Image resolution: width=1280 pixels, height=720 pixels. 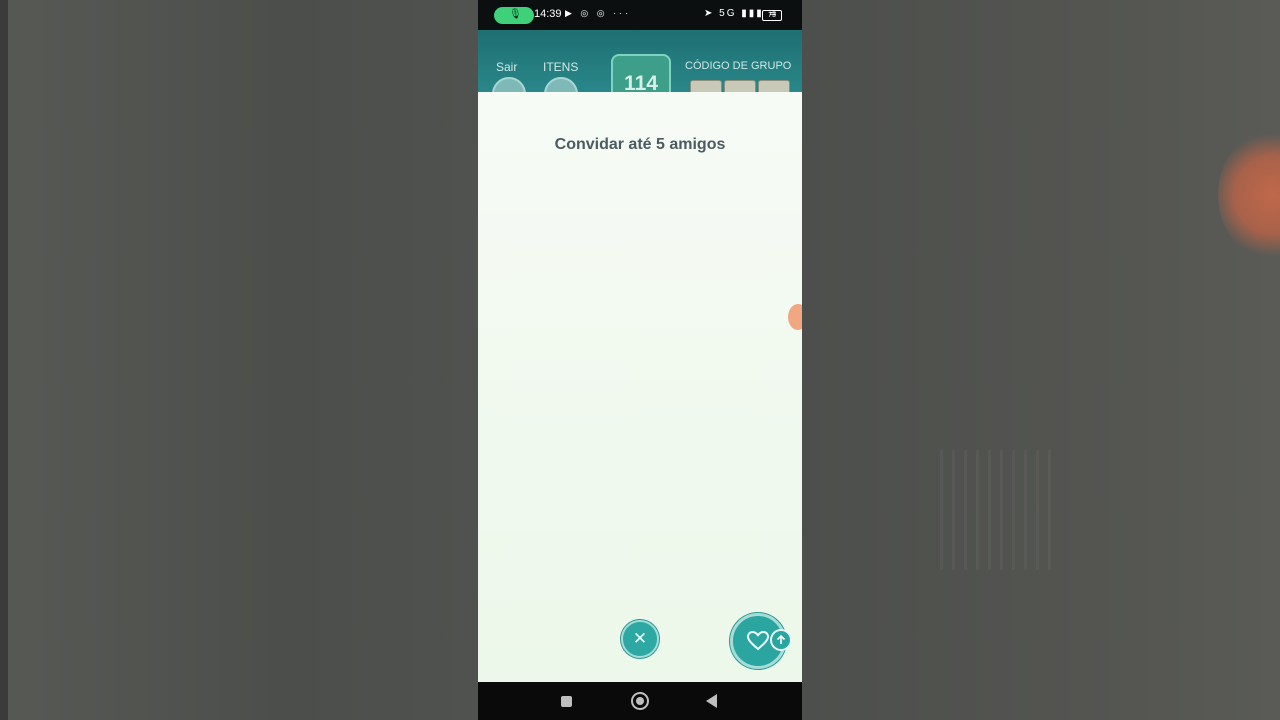 I want to click on group-code-label: CÓDIGO DE GRUPO, so click(x=738, y=66).